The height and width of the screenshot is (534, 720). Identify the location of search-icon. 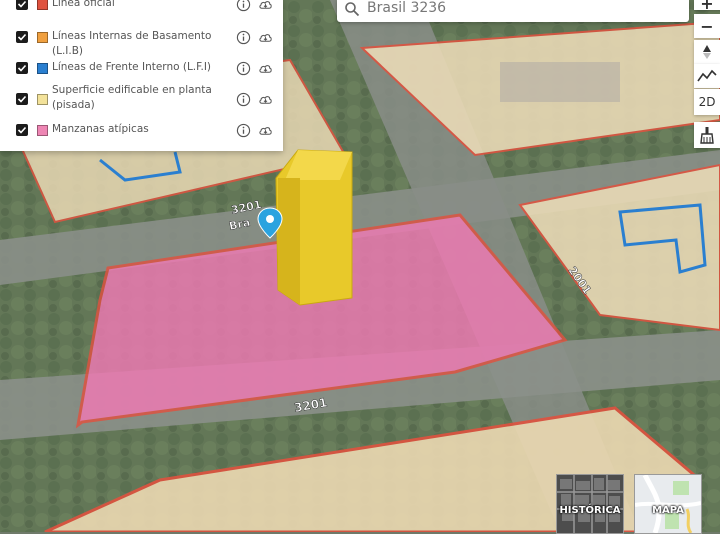
(352, 9).